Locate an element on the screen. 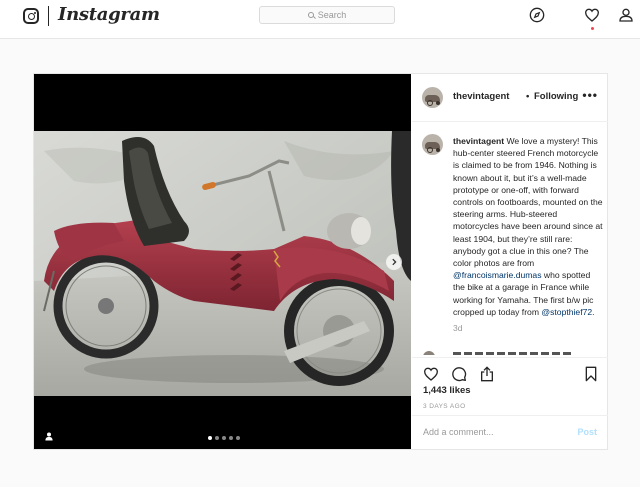 The width and height of the screenshot is (640, 487). following-label: Following is located at coordinates (556, 96).